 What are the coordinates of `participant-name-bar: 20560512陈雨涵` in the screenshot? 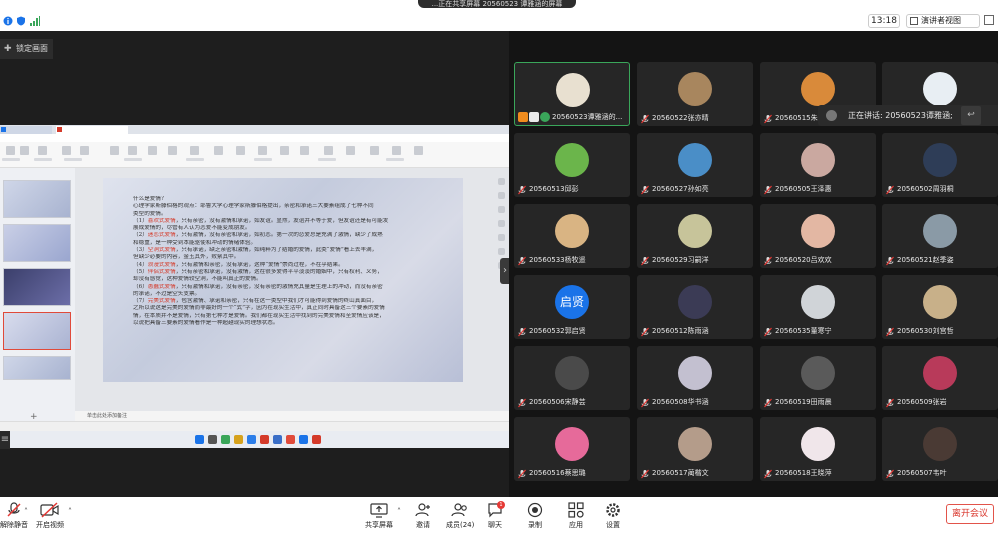 It's located at (674, 331).